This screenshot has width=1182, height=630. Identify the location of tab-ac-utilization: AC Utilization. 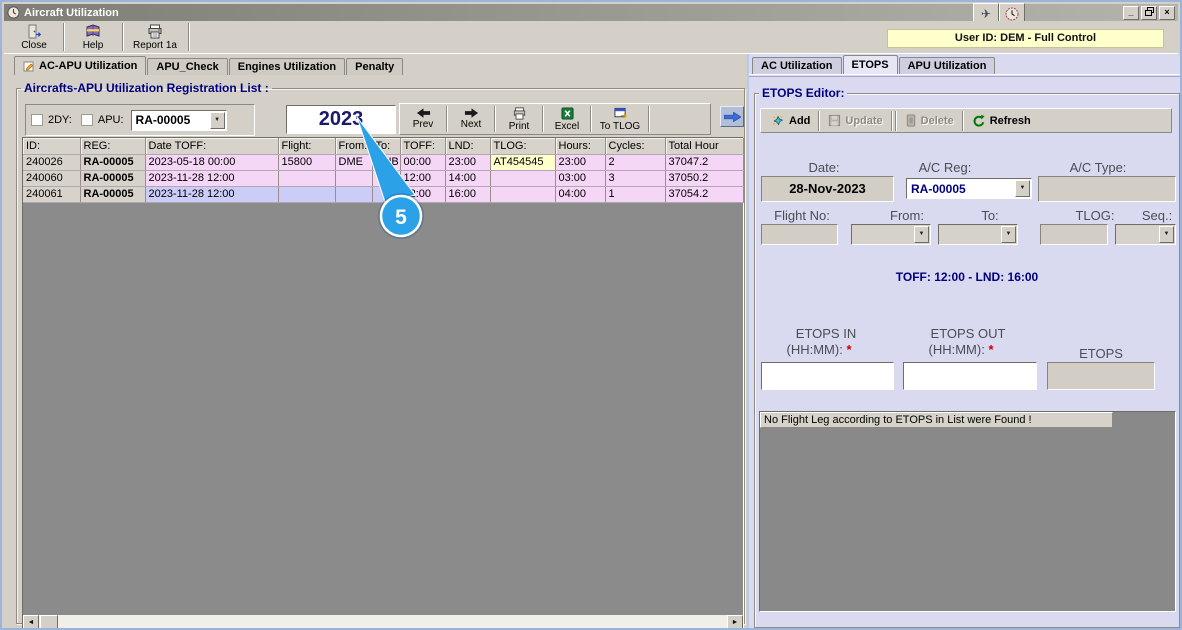
(797, 65).